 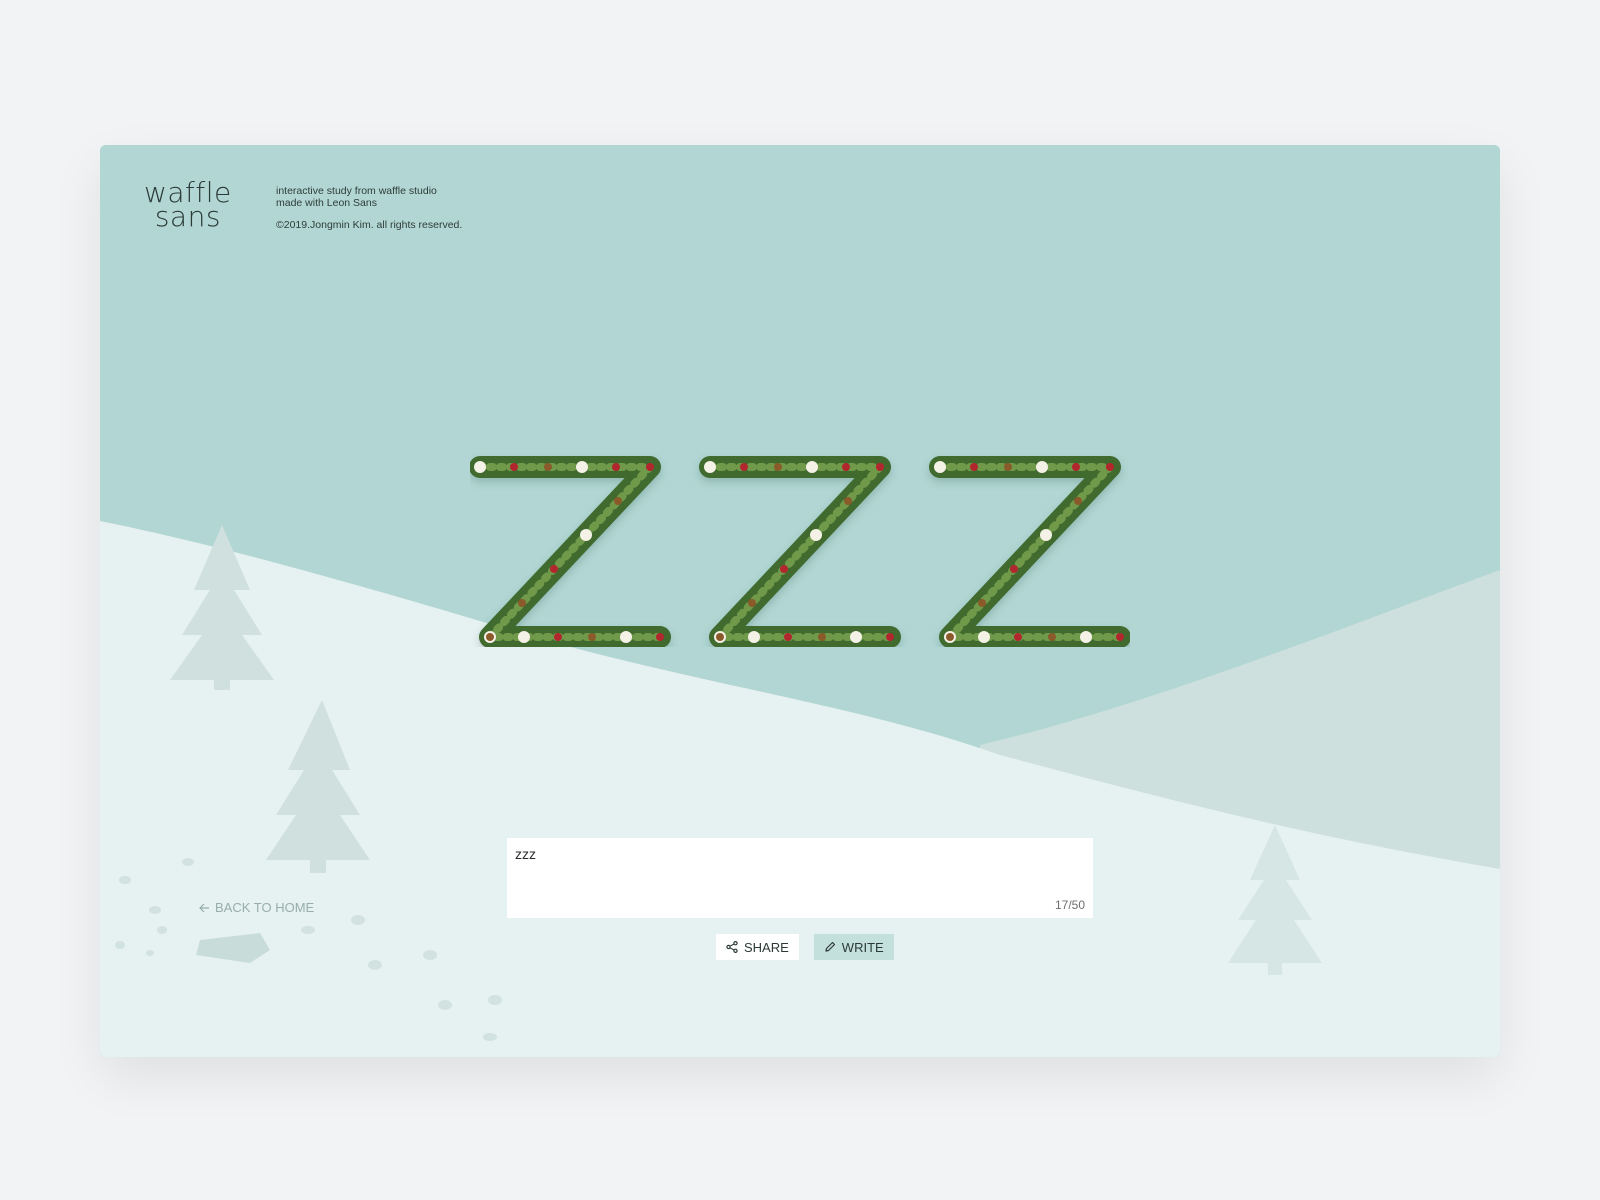 What do you see at coordinates (732, 947) in the screenshot?
I see `share-icon` at bounding box center [732, 947].